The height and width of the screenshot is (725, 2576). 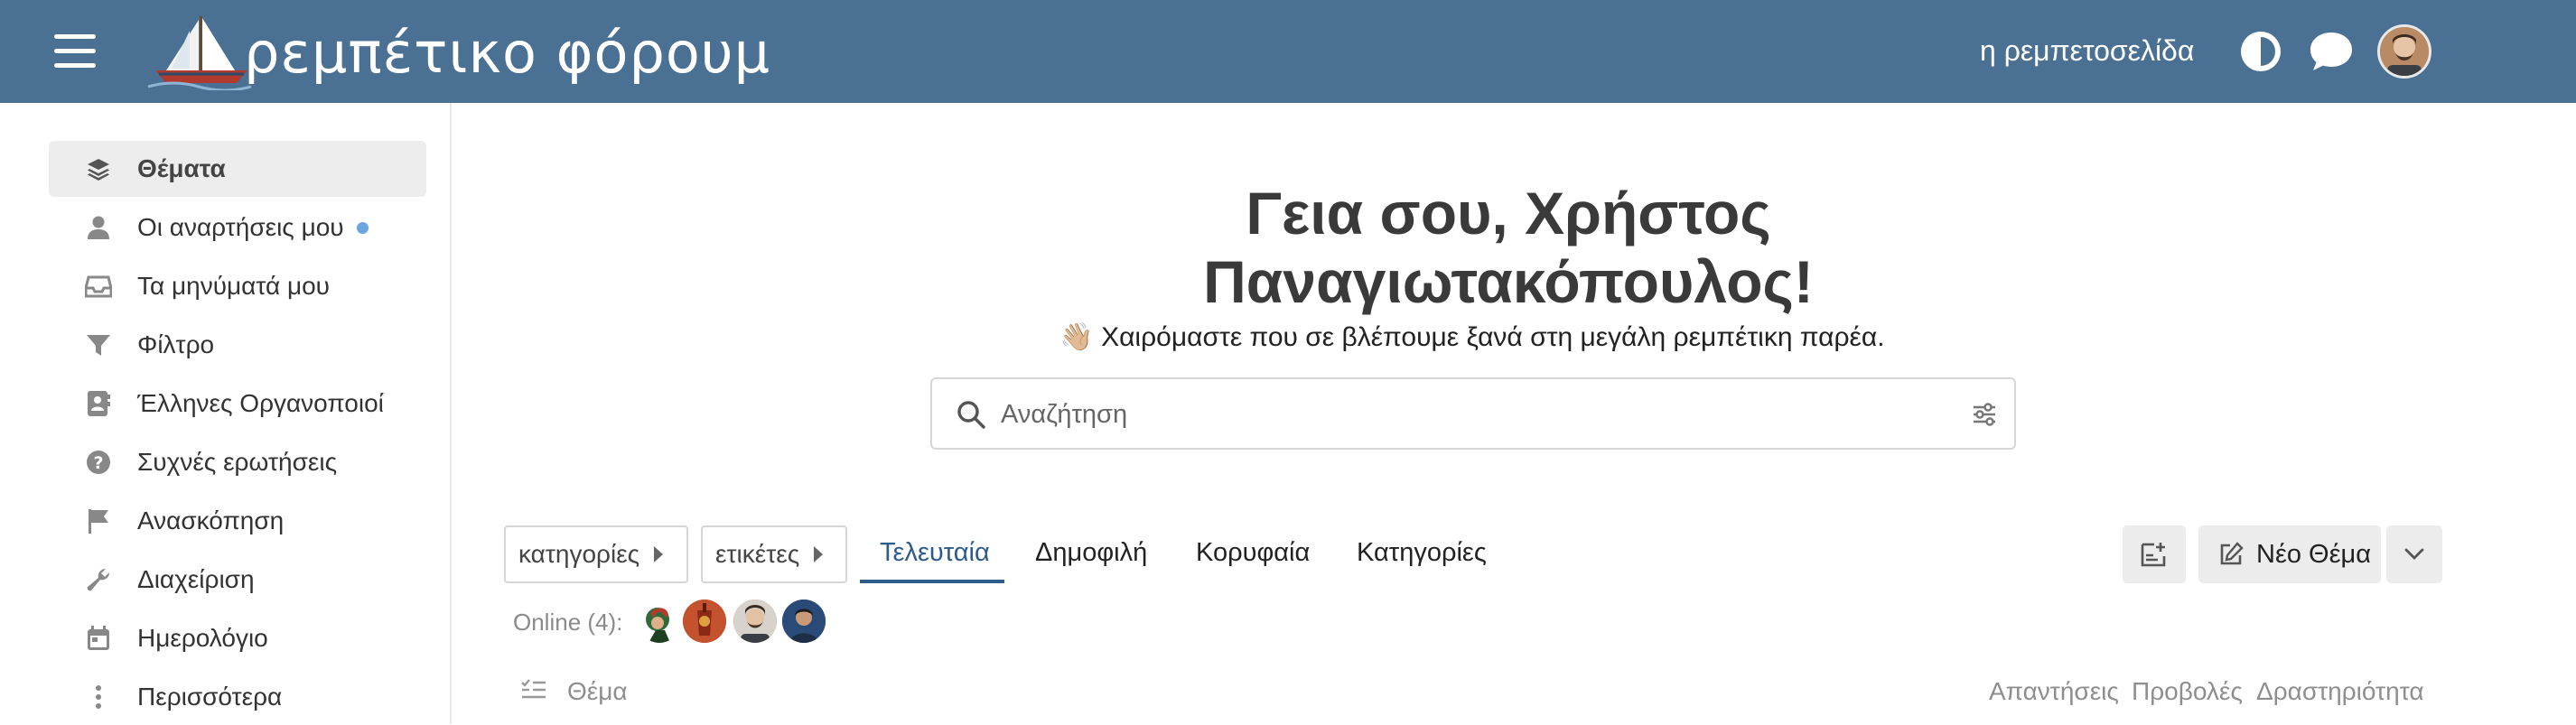 What do you see at coordinates (211, 520) in the screenshot?
I see `sidebar-item-label: Ανασκόπηση` at bounding box center [211, 520].